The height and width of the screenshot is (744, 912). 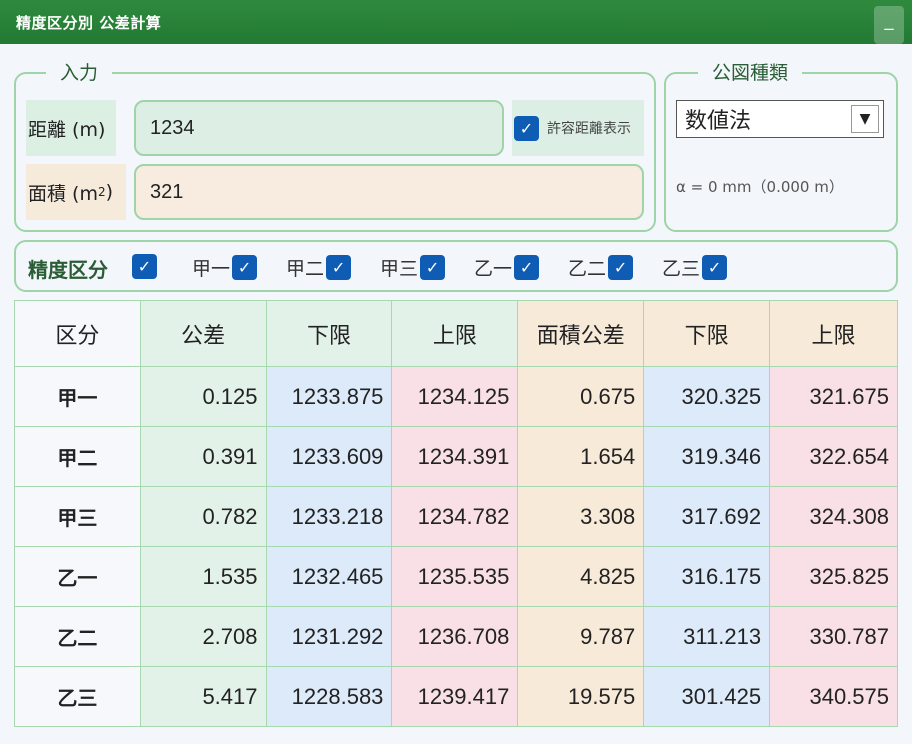 What do you see at coordinates (329, 396) in the screenshot?
I see `lower-cell: 1233.875` at bounding box center [329, 396].